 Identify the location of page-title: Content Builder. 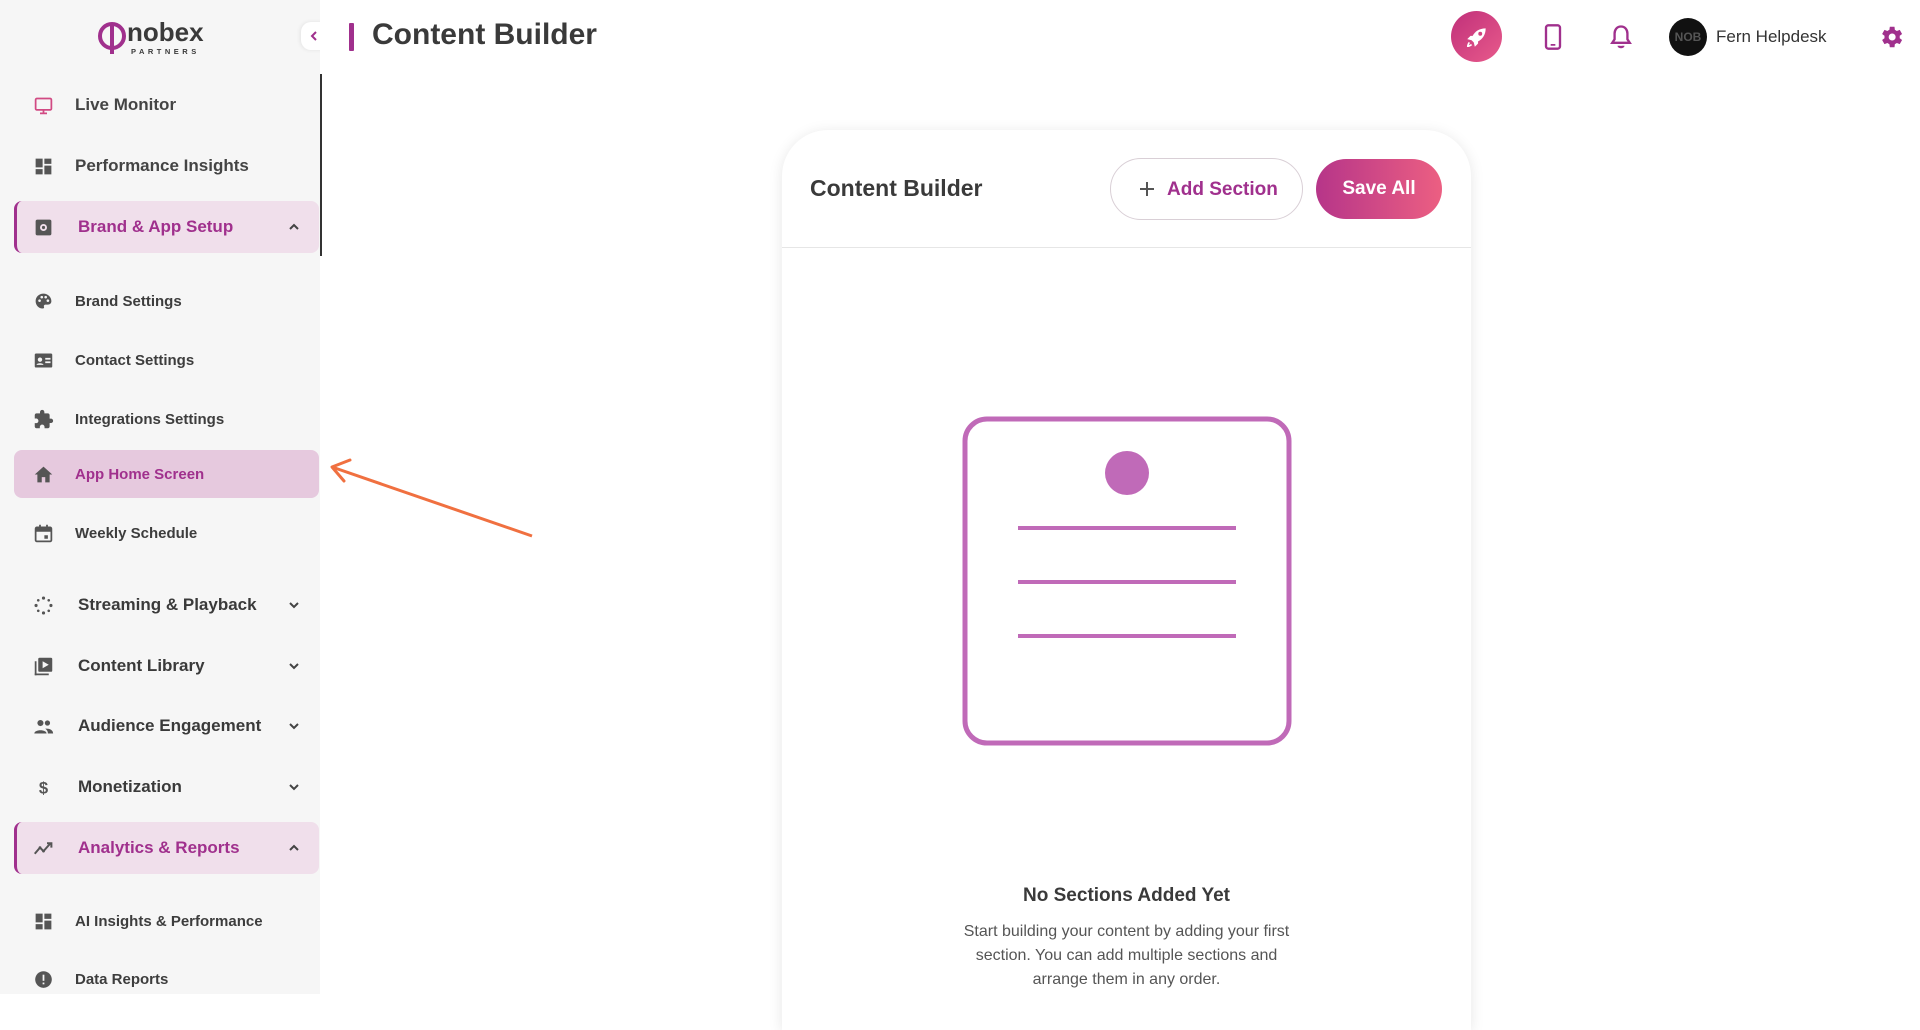
(484, 34).